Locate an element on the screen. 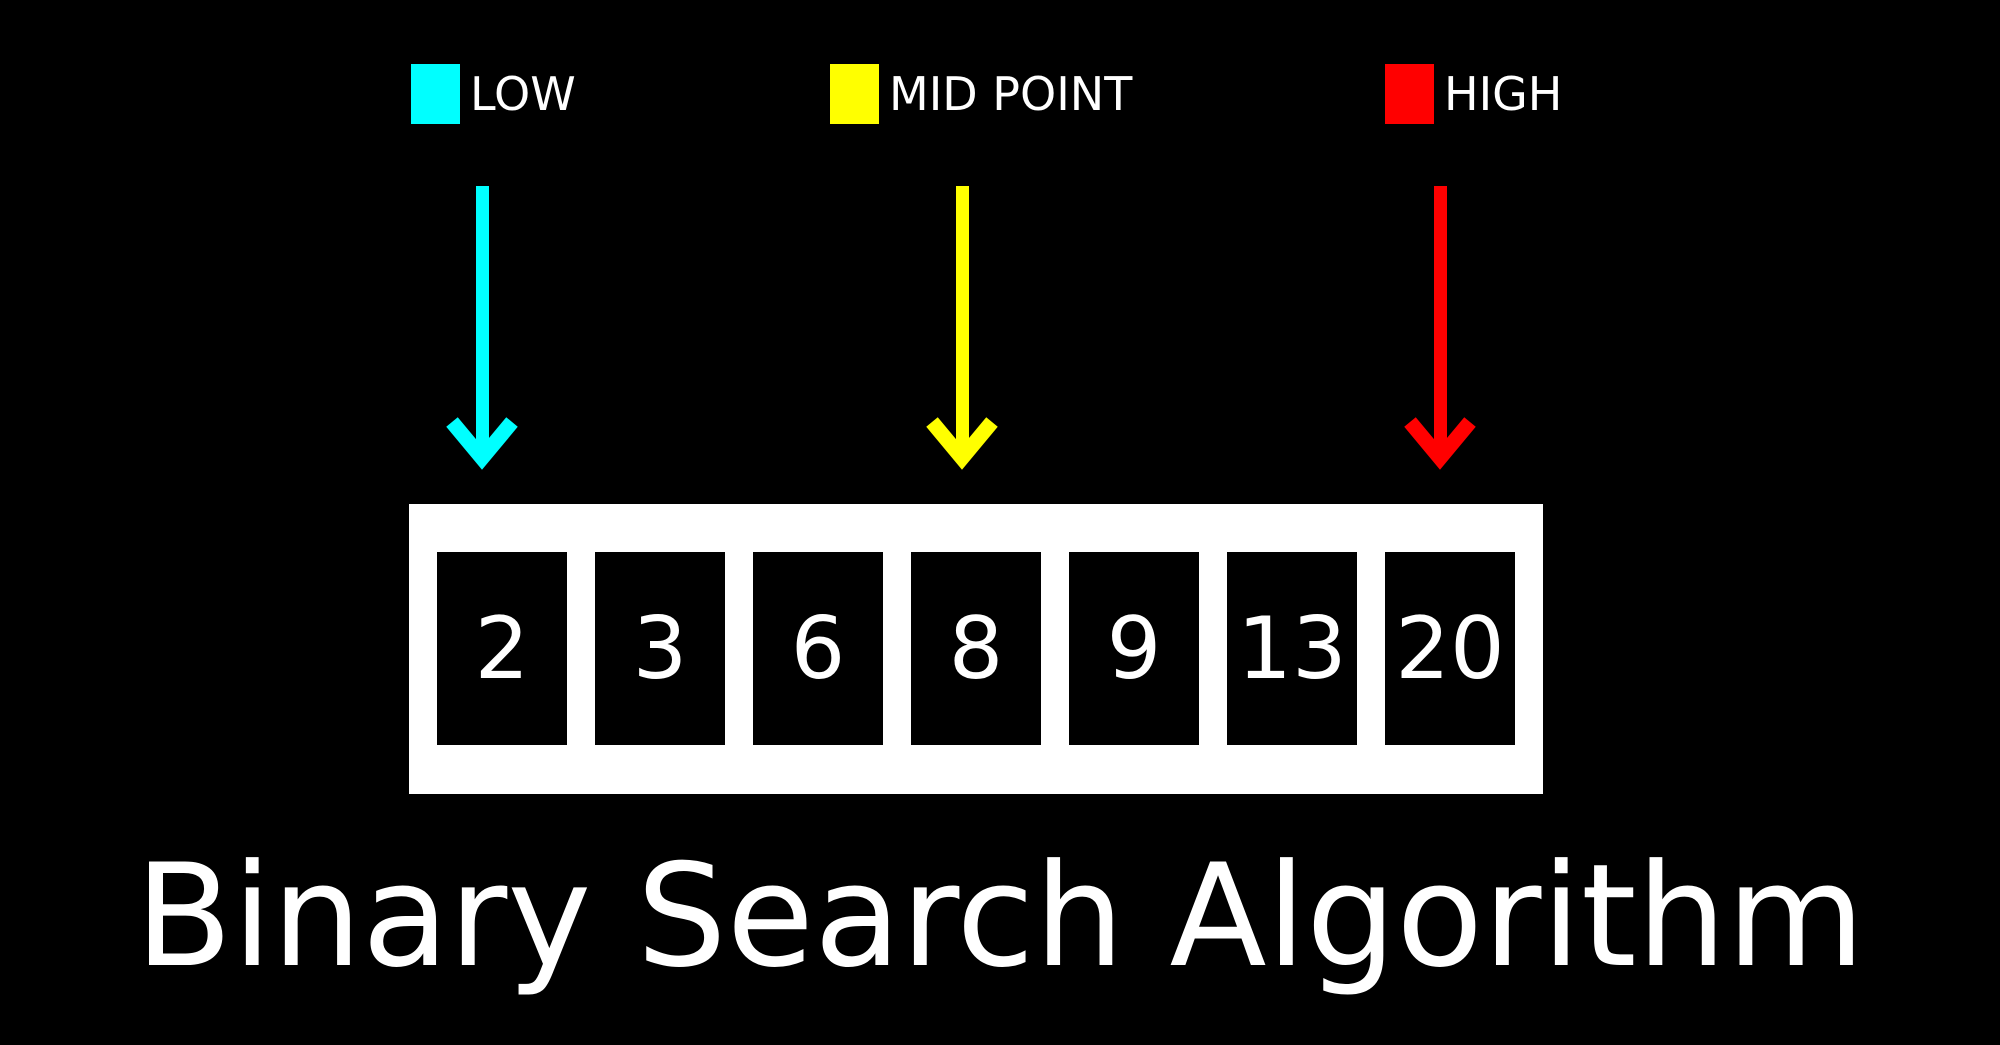  array-cell-value: 20 is located at coordinates (1450, 648).